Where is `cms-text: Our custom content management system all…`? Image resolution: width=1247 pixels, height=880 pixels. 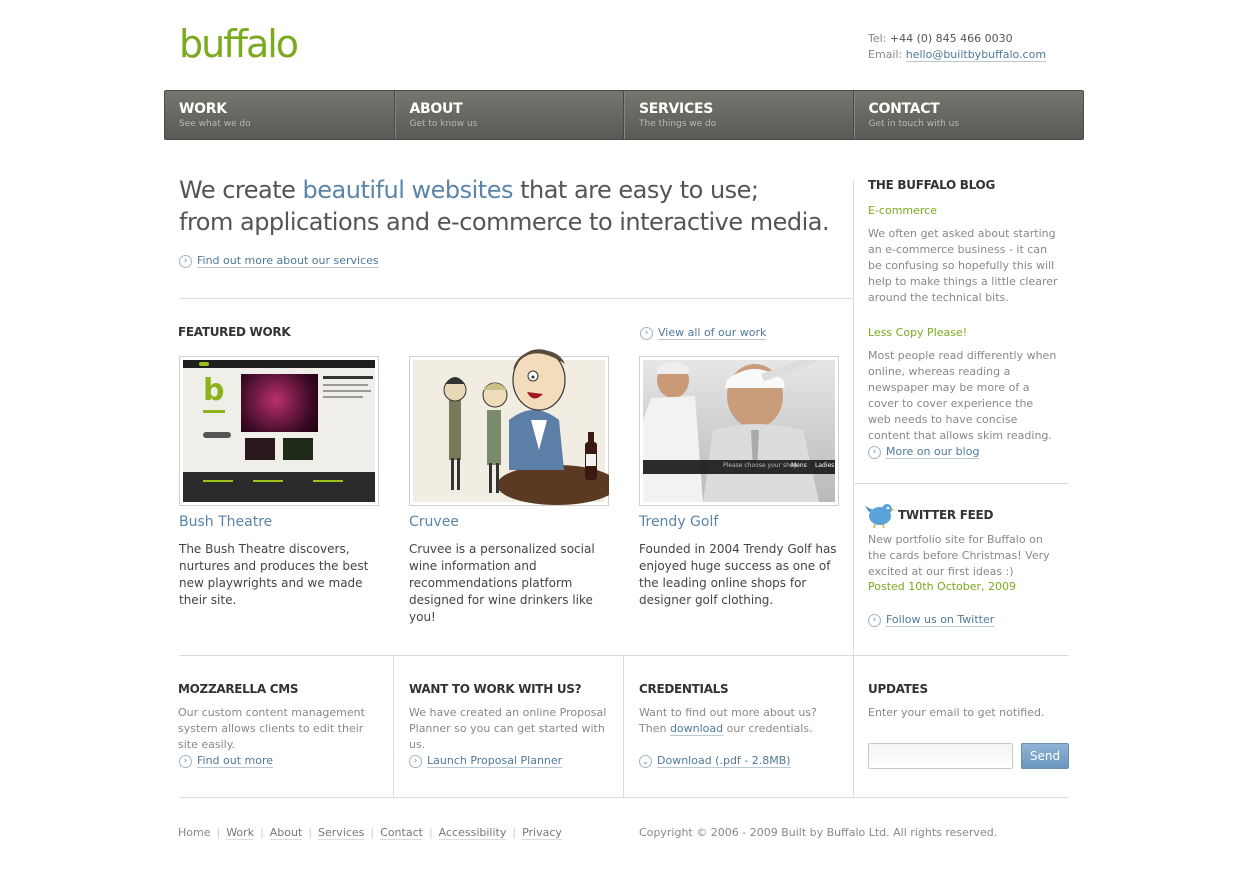 cms-text: Our custom content management system all… is located at coordinates (271, 728).